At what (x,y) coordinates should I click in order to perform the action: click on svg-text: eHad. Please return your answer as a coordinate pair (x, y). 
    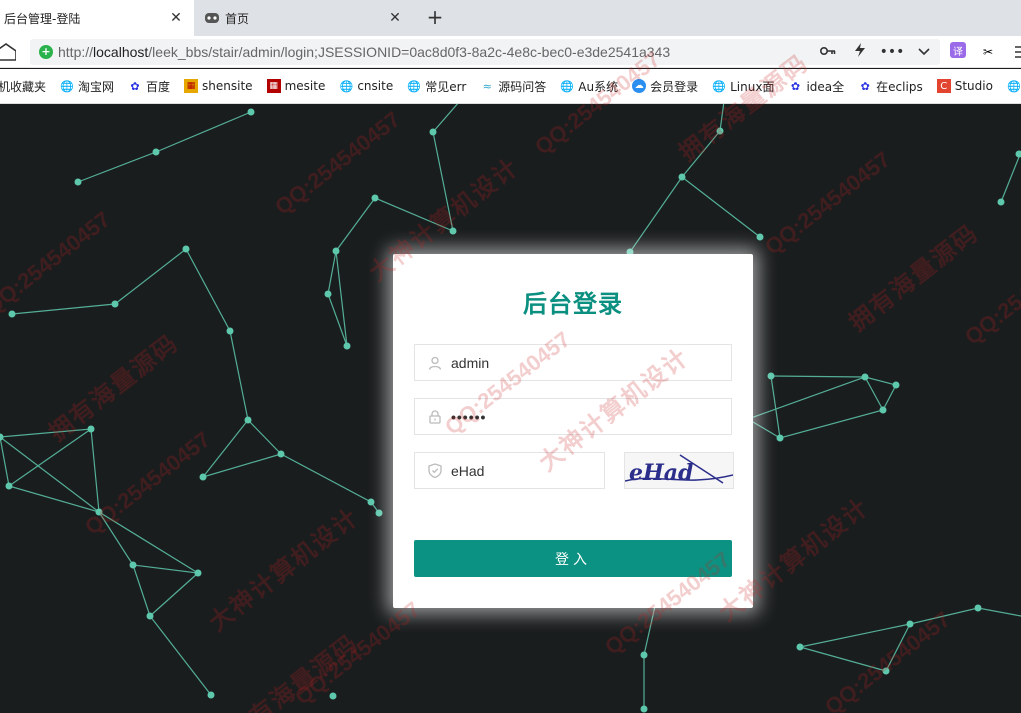
    Looking at the image, I should click on (661, 473).